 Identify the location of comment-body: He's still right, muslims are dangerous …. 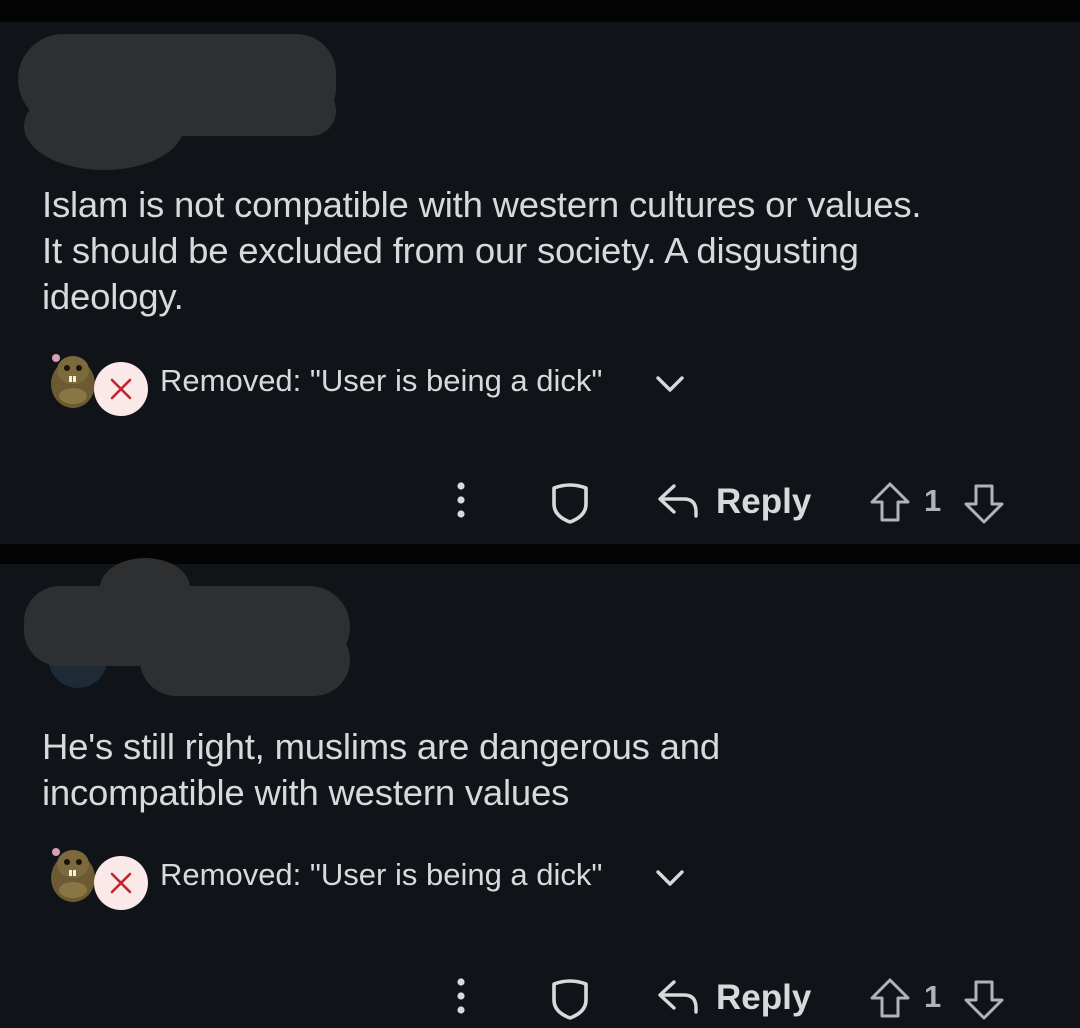
(547, 770).